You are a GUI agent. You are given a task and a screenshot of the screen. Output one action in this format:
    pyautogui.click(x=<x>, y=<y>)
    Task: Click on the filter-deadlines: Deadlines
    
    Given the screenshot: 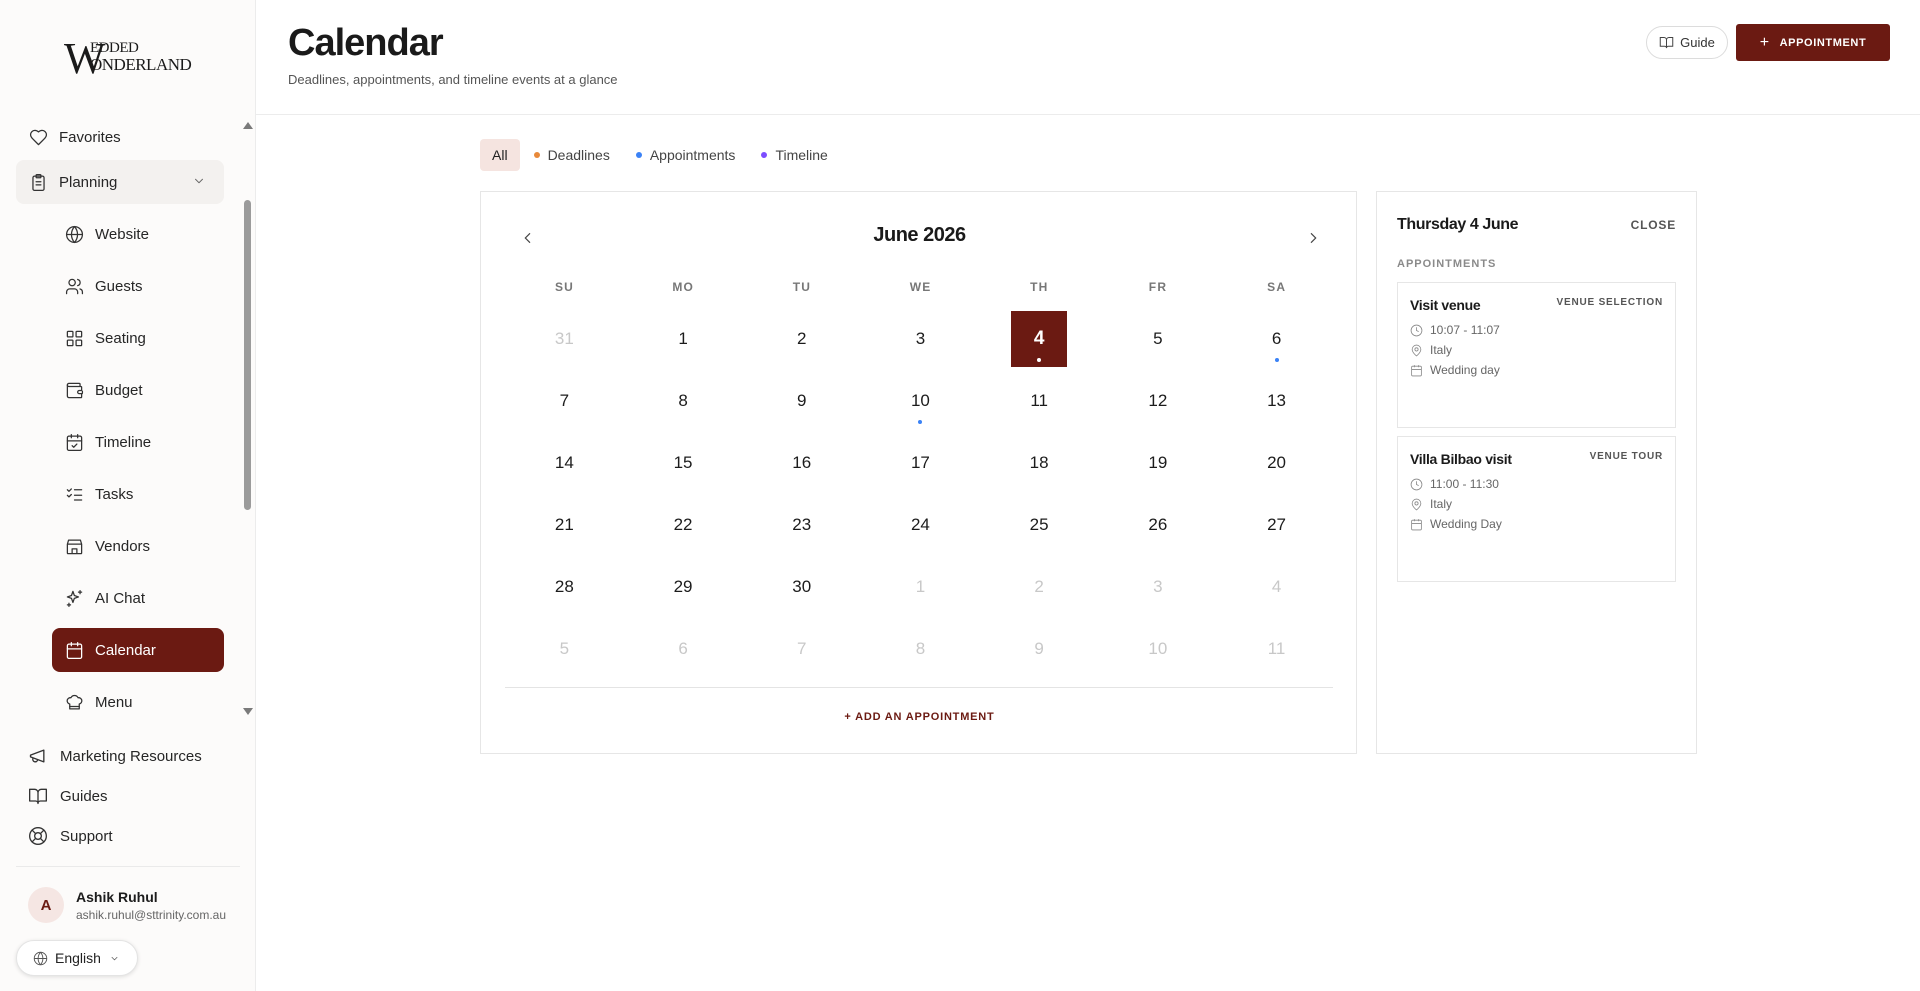 What is the action you would take?
    pyautogui.click(x=572, y=155)
    